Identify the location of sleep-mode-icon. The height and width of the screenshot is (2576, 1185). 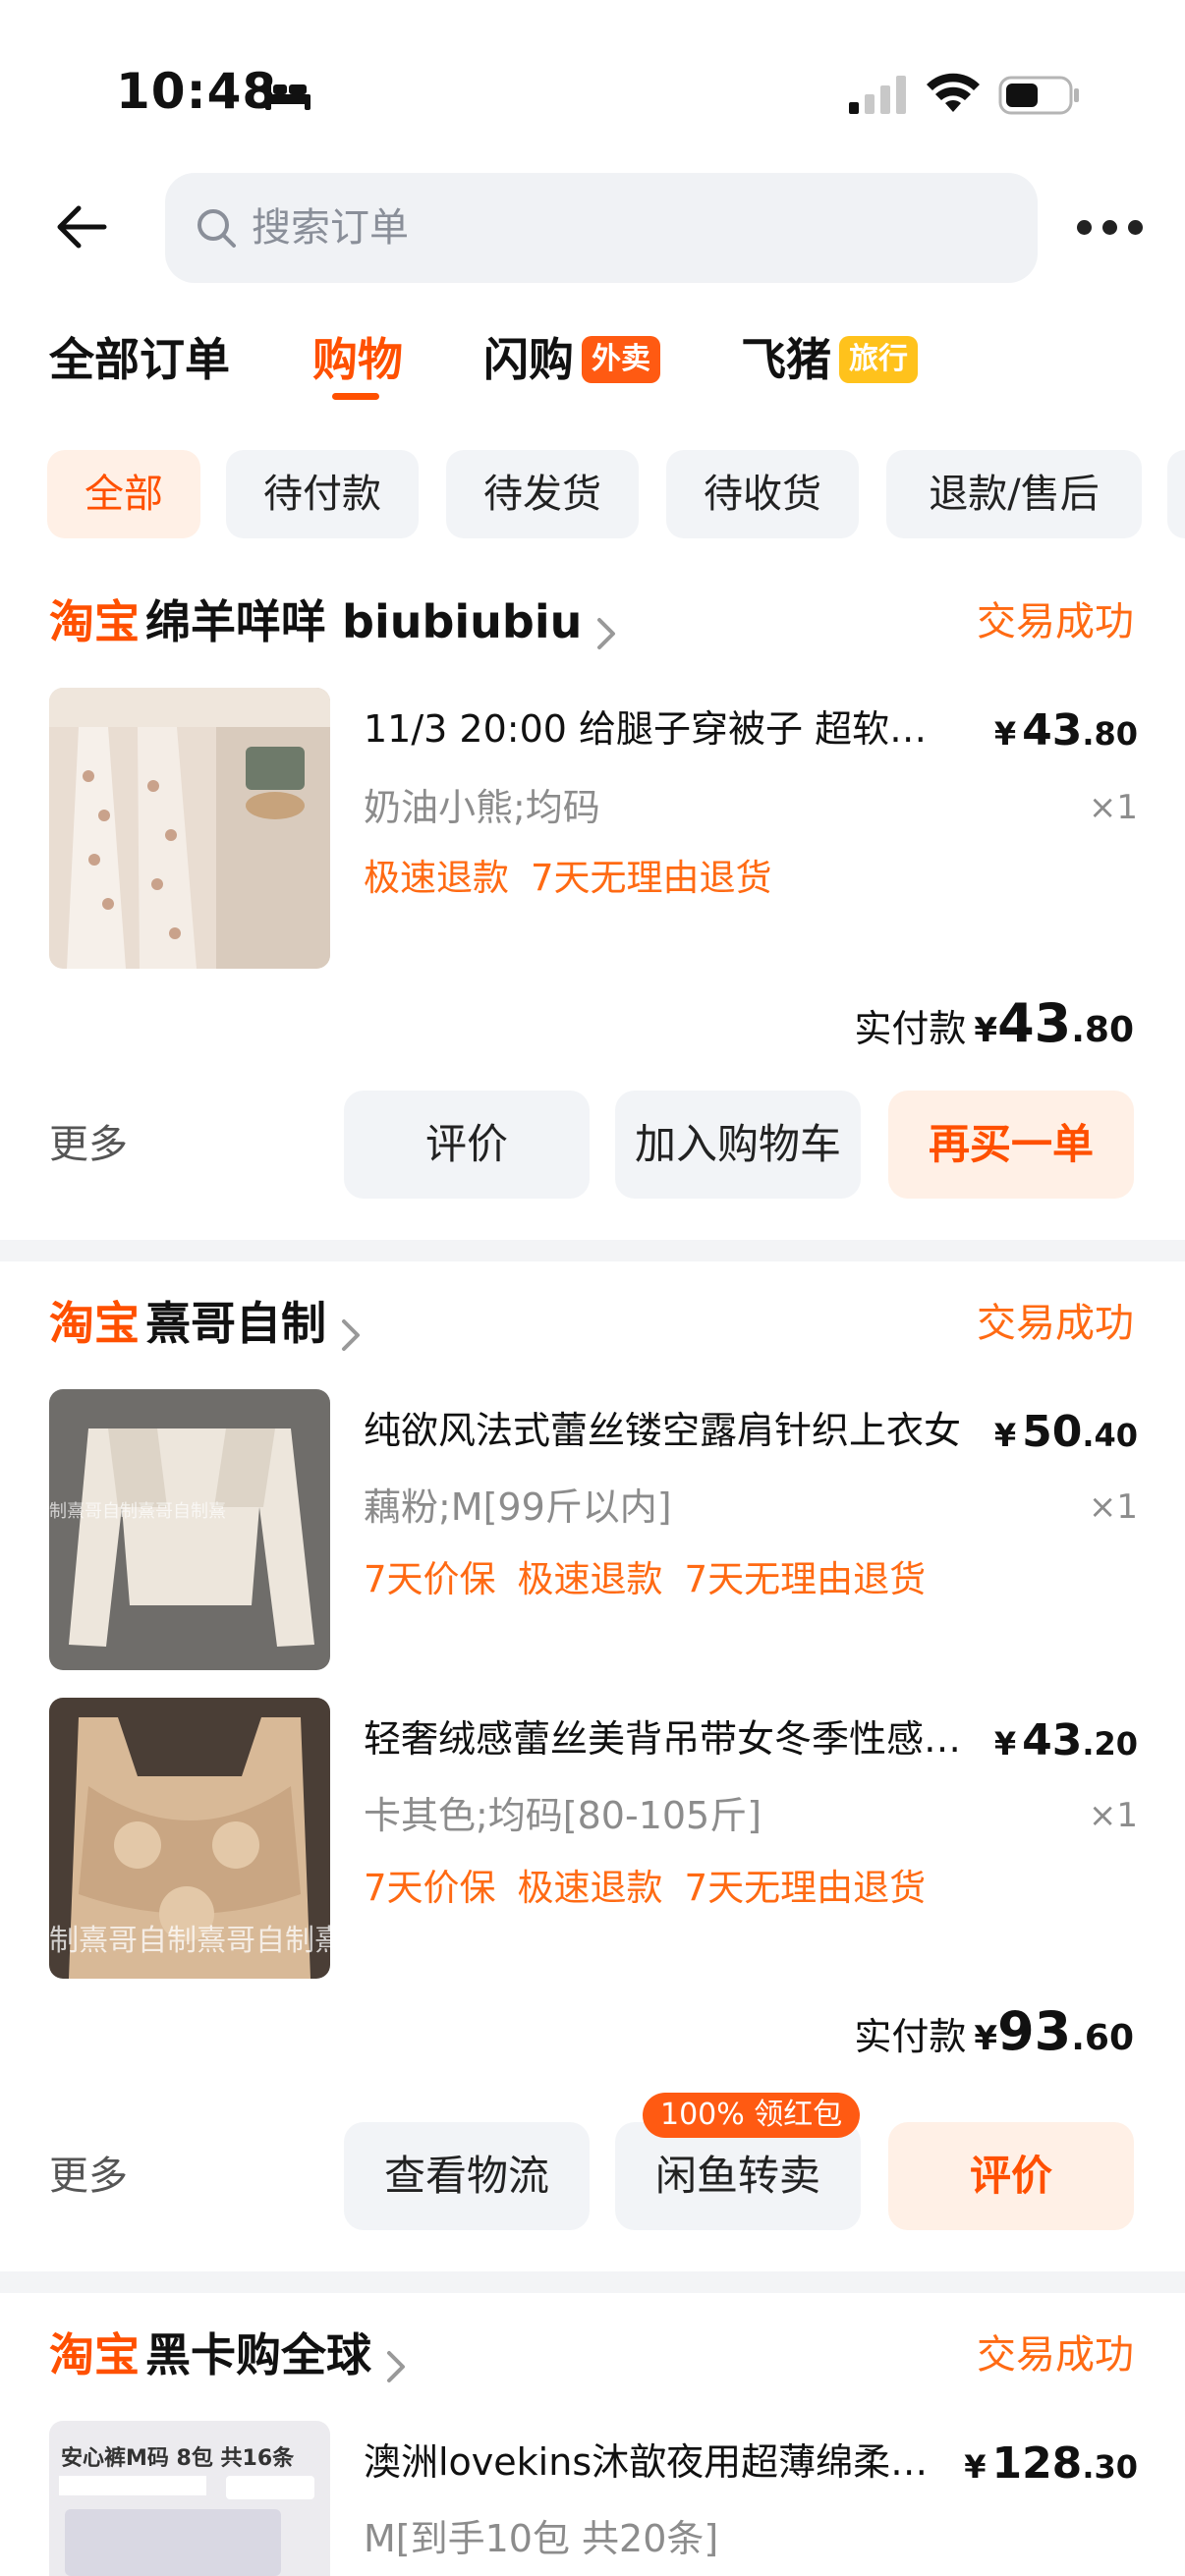
(288, 95).